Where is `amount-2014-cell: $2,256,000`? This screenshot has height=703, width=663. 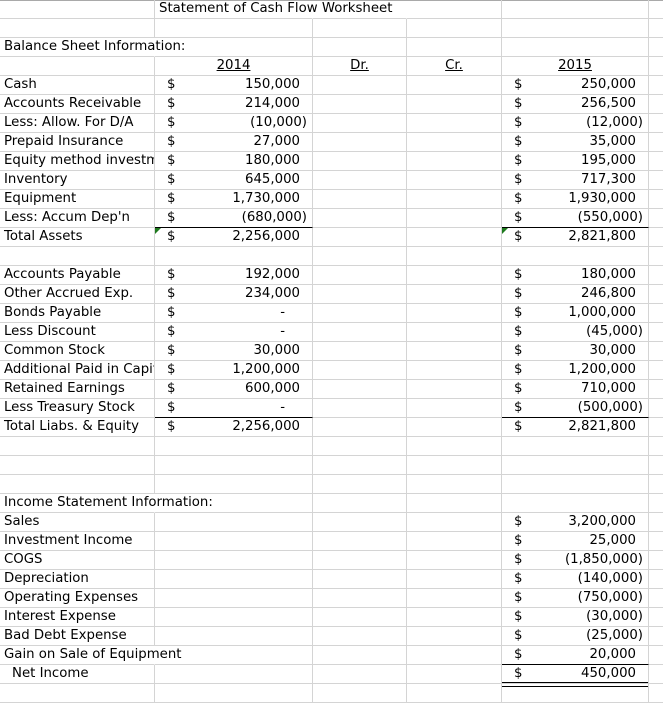 amount-2014-cell: $2,256,000 is located at coordinates (234, 427).